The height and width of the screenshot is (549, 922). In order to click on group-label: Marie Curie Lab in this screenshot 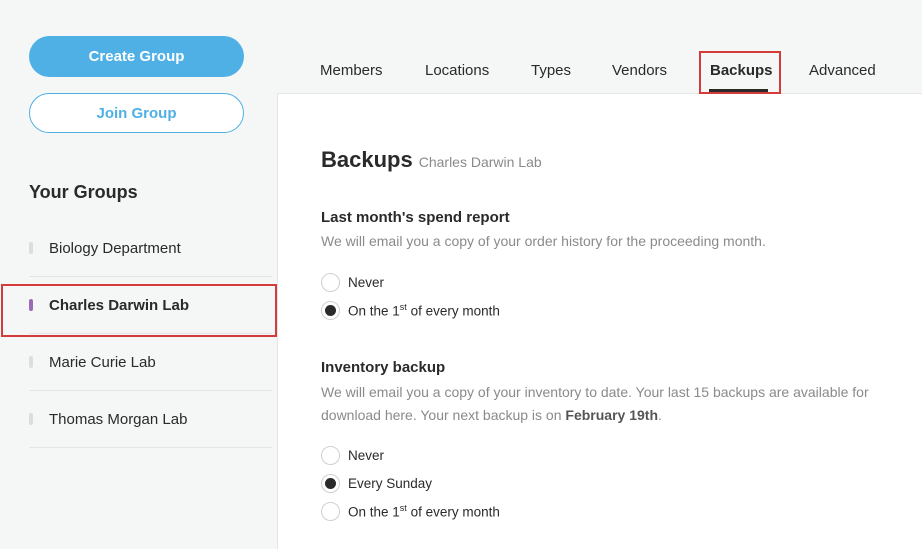, I will do `click(102, 362)`.